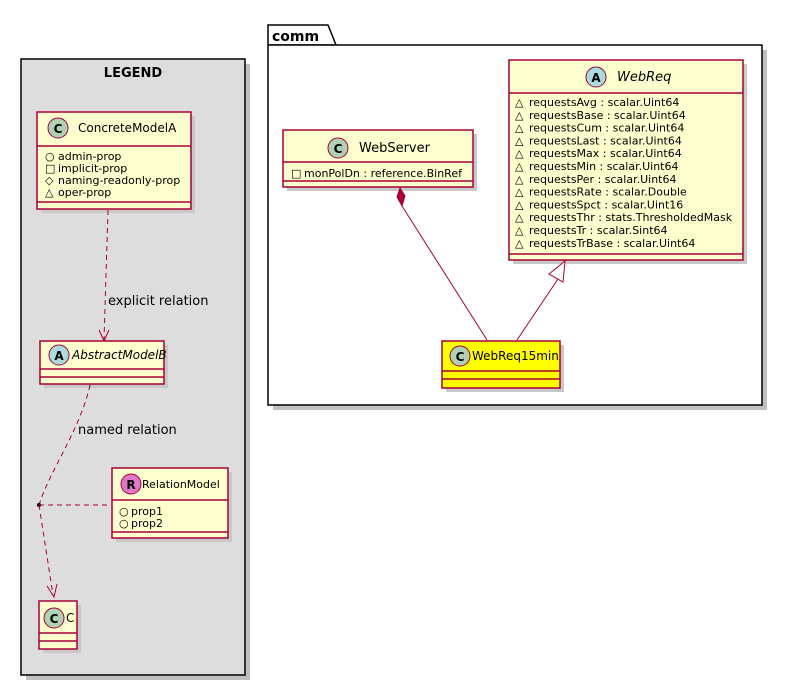  Describe the element at coordinates (612, 243) in the screenshot. I see `webreq-prop: requestsTrBase : scalar.Uint64` at that location.